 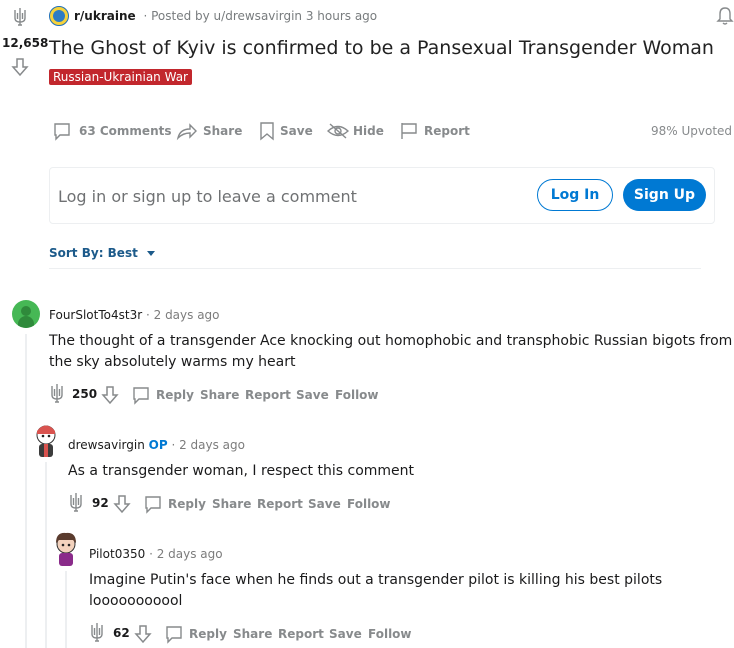 What do you see at coordinates (375, 268) in the screenshot?
I see `divider` at bounding box center [375, 268].